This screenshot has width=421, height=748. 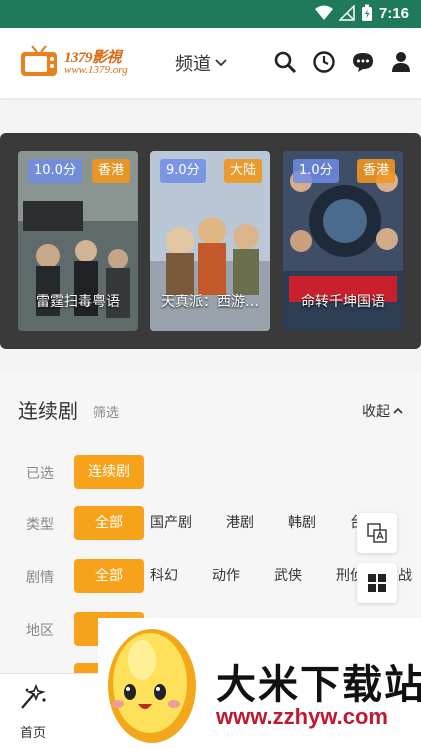 I want to click on search-icon, so click(x=285, y=62).